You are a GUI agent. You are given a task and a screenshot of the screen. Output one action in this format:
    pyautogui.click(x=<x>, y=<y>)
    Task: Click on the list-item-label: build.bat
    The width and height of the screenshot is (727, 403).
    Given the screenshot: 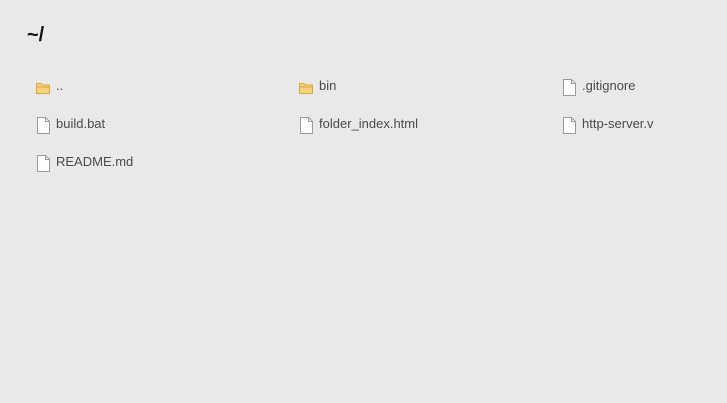 What is the action you would take?
    pyautogui.click(x=81, y=123)
    